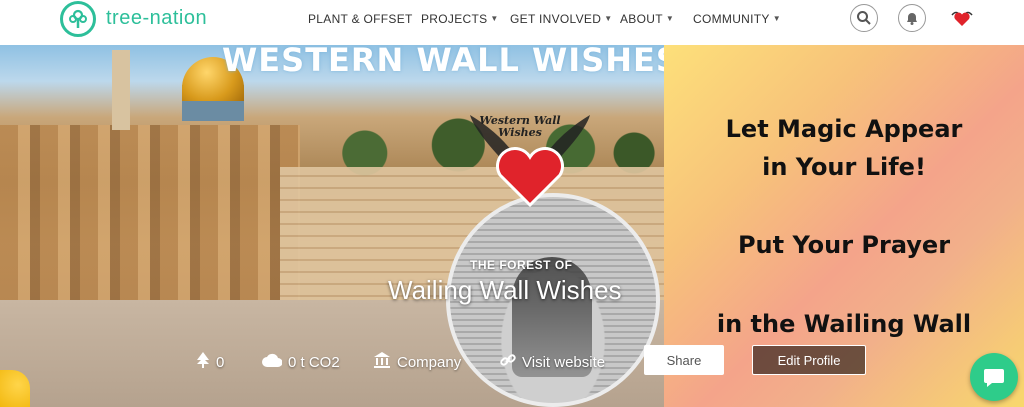  Describe the element at coordinates (731, 18) in the screenshot. I see `menu-label: COMMUNITY` at that location.